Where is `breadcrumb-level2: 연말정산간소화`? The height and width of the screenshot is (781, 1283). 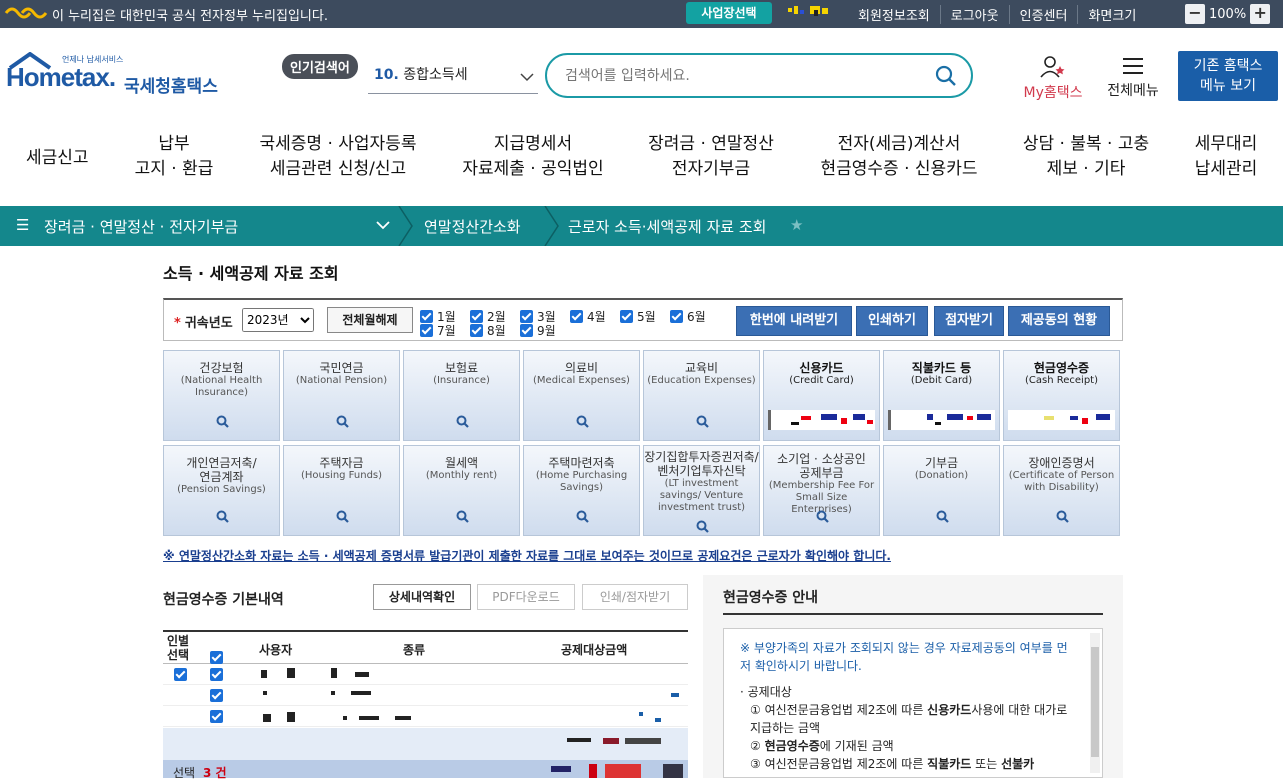
breadcrumb-level2: 연말정산간소화 is located at coordinates (472, 226).